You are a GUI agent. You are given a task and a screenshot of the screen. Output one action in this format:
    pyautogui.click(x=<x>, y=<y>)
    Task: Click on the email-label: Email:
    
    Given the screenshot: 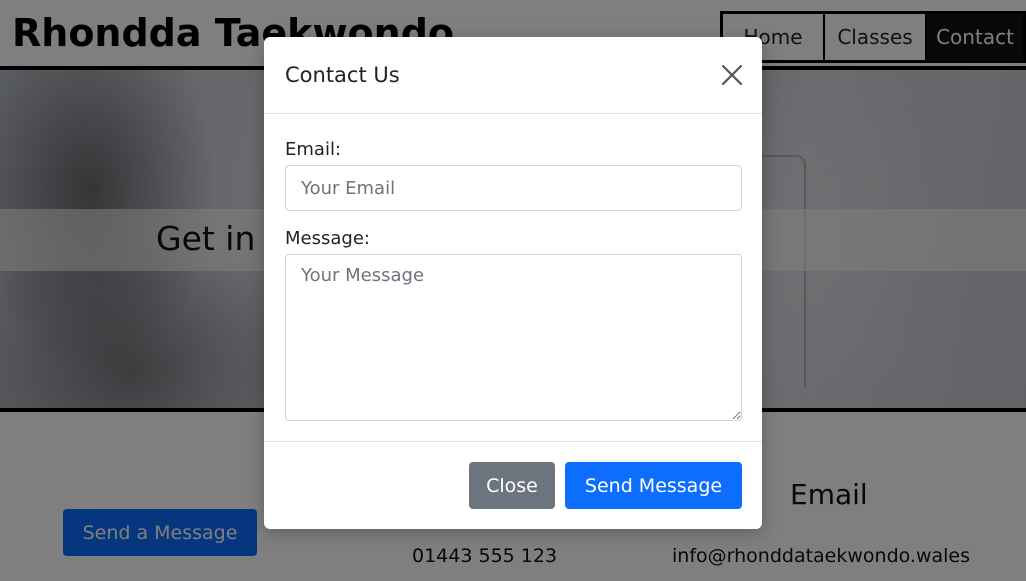 What is the action you would take?
    pyautogui.click(x=313, y=149)
    